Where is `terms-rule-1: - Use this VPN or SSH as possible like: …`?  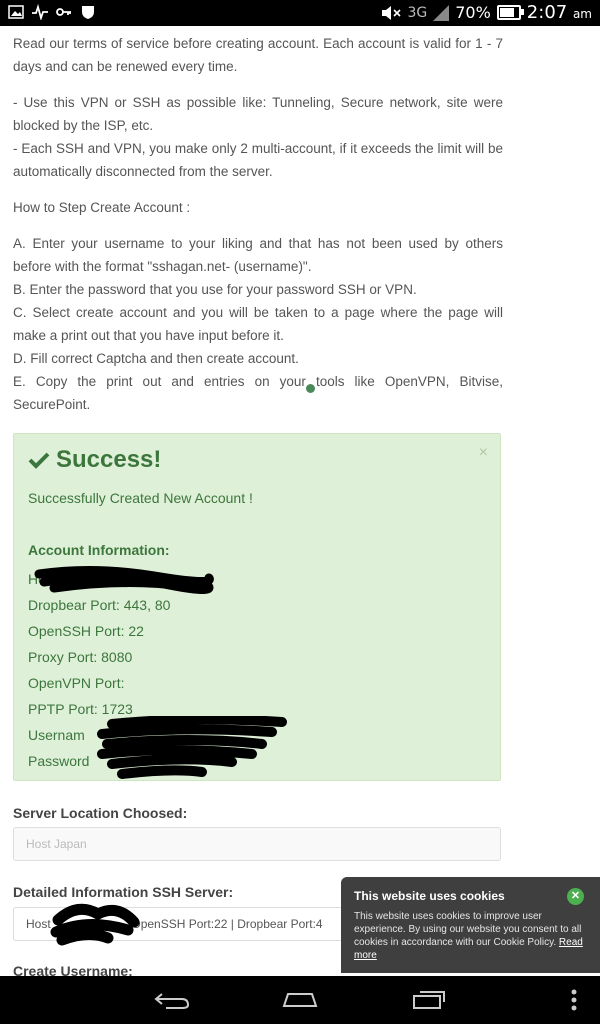
terms-rule-1: - Use this VPN or SSH as possible like: … is located at coordinates (258, 114).